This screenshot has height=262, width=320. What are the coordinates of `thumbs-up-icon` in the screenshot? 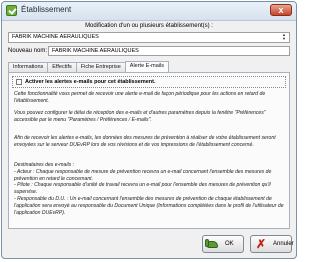 It's located at (213, 244).